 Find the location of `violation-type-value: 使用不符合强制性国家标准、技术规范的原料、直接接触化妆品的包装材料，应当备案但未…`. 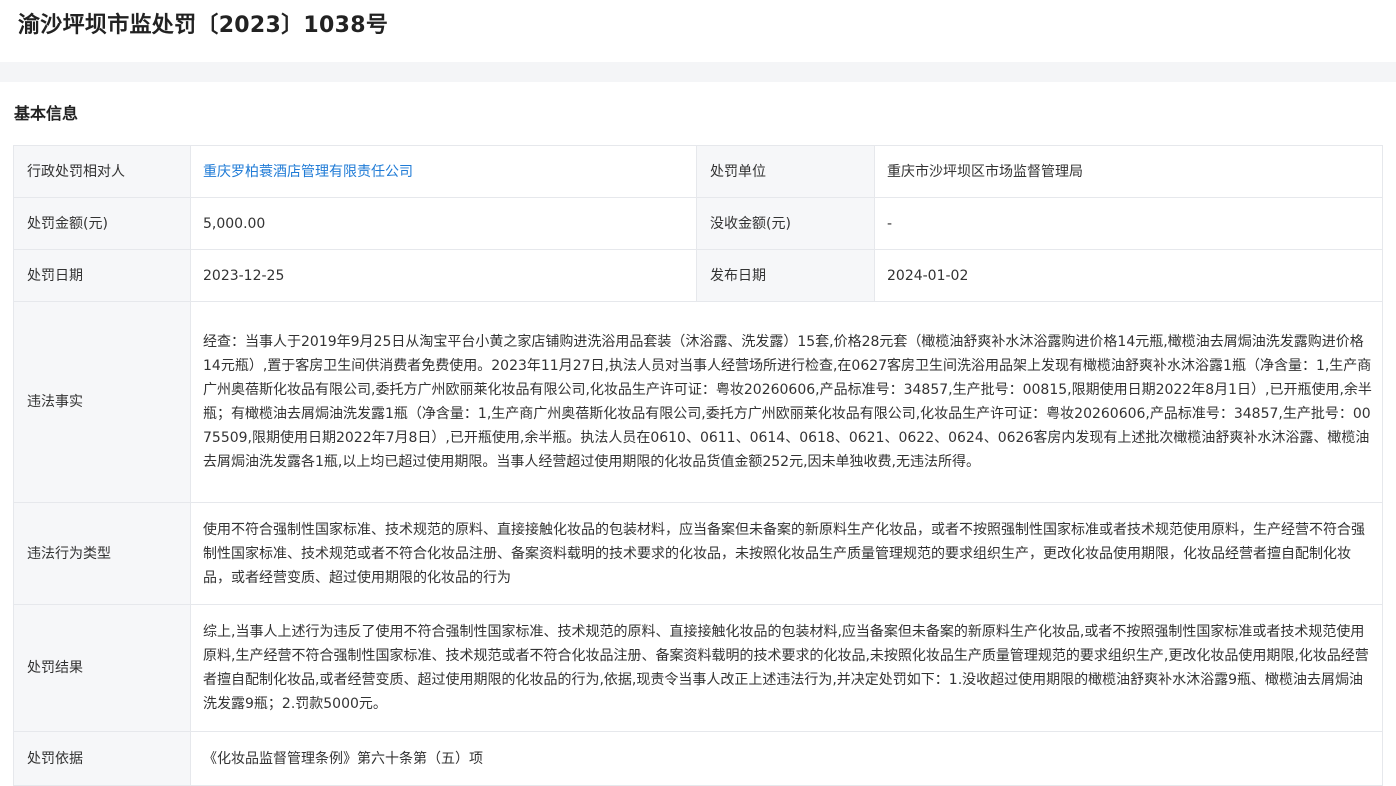

violation-type-value: 使用不符合强制性国家标准、技术规范的原料、直接接触化妆品的包装材料，应当备案但未… is located at coordinates (786, 553).